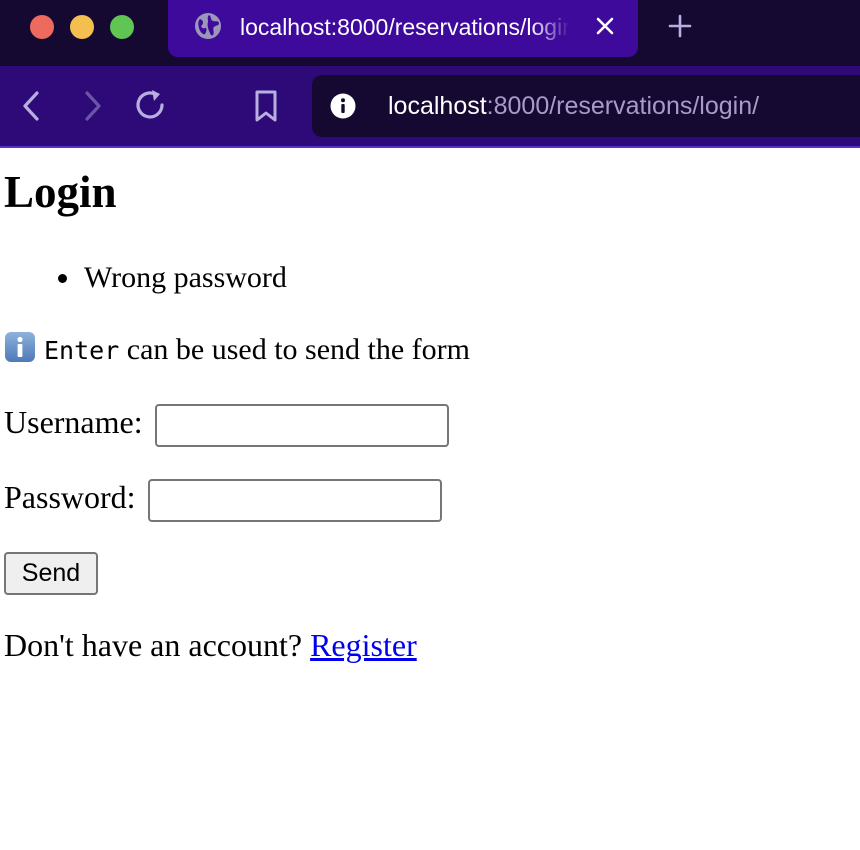 Image resolution: width=860 pixels, height=850 pixels. Describe the element at coordinates (266, 106) in the screenshot. I see `bookmark-icon` at that location.